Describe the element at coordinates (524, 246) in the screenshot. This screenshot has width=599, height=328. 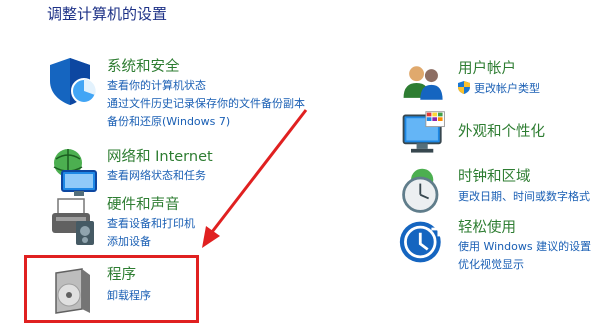
I see `link-windows-recommended: 使用 Windows 建议的设置` at that location.